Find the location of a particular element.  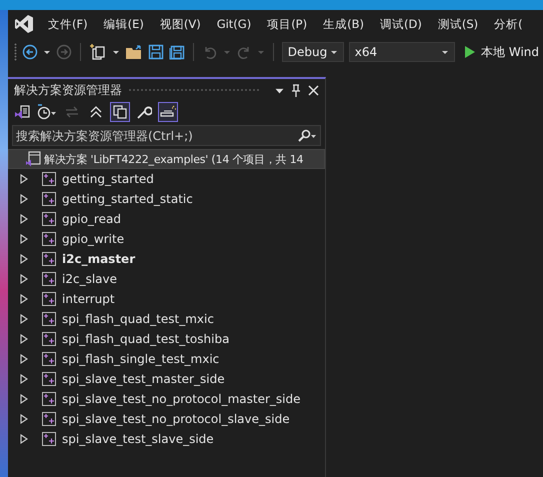

new-project-icon is located at coordinates (97, 52).